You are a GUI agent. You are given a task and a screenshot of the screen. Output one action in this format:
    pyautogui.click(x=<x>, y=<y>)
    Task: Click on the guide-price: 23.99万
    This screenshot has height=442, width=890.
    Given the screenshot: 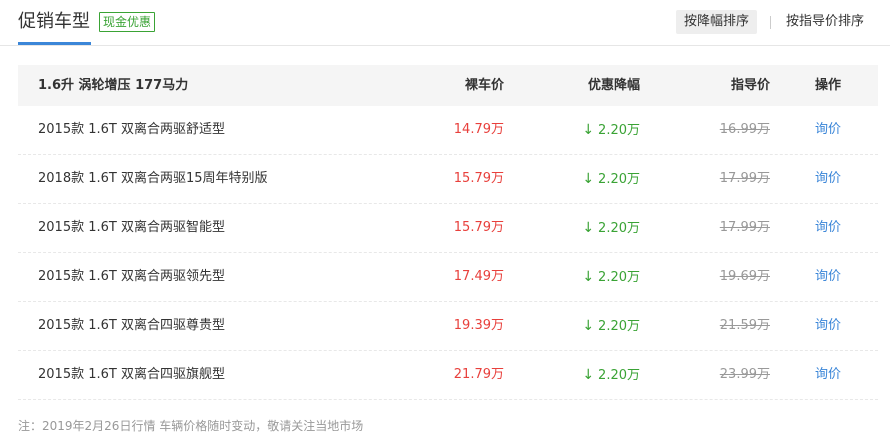 What is the action you would take?
    pyautogui.click(x=744, y=374)
    